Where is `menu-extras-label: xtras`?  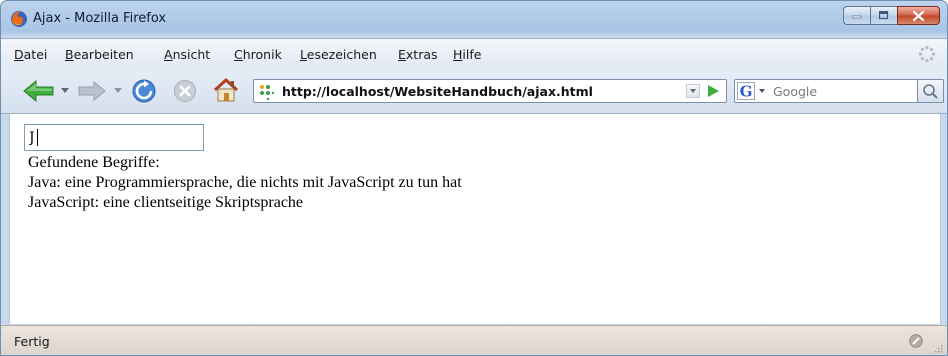
menu-extras-label: xtras is located at coordinates (421, 54).